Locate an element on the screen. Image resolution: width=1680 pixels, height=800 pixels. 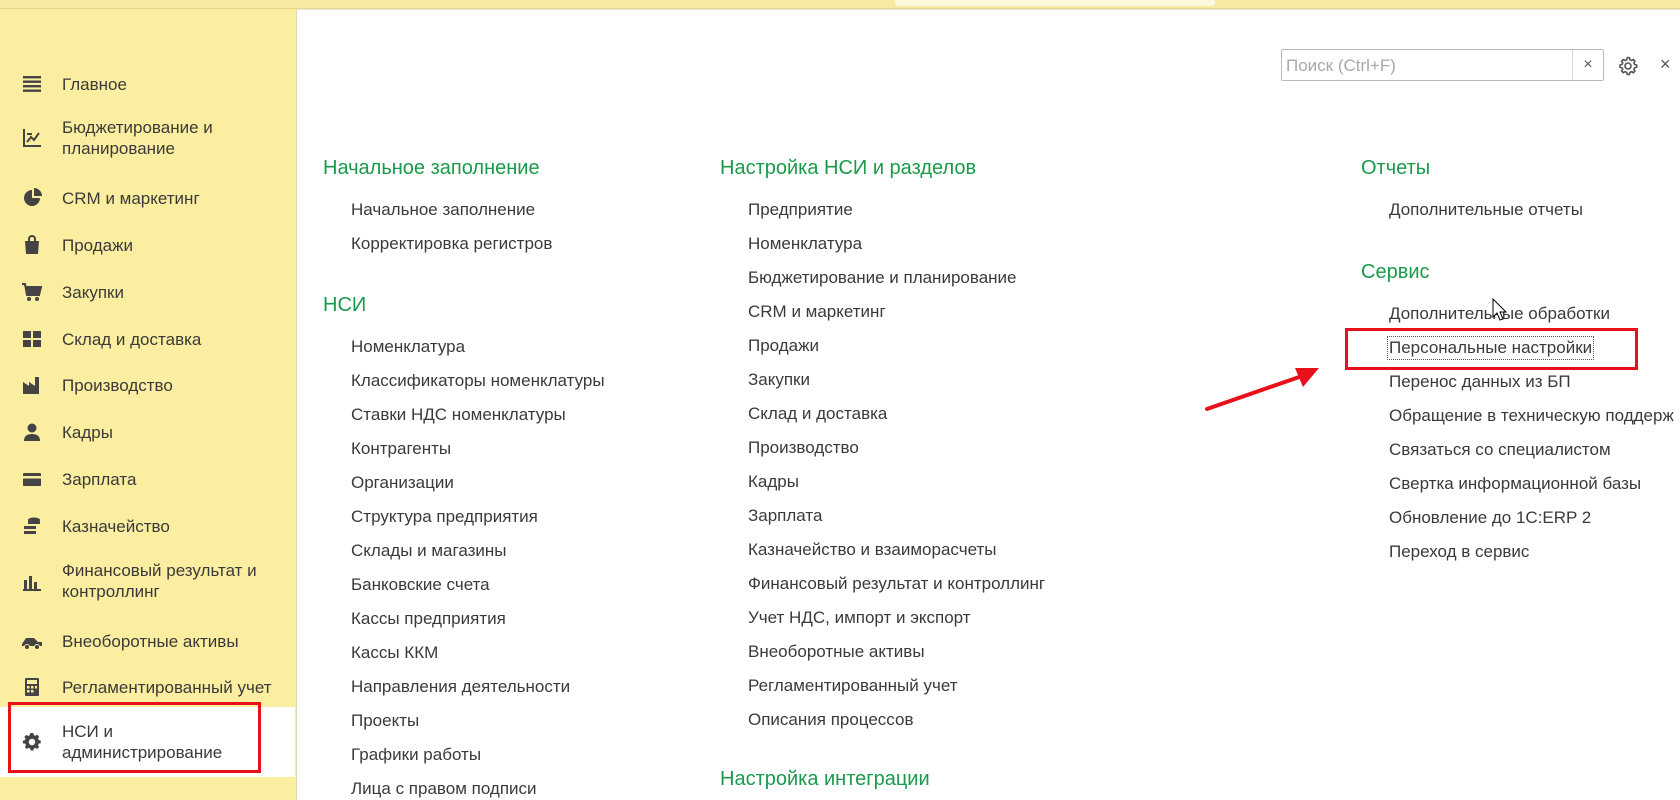
menu-link: Склад и доставка is located at coordinates (817, 414).